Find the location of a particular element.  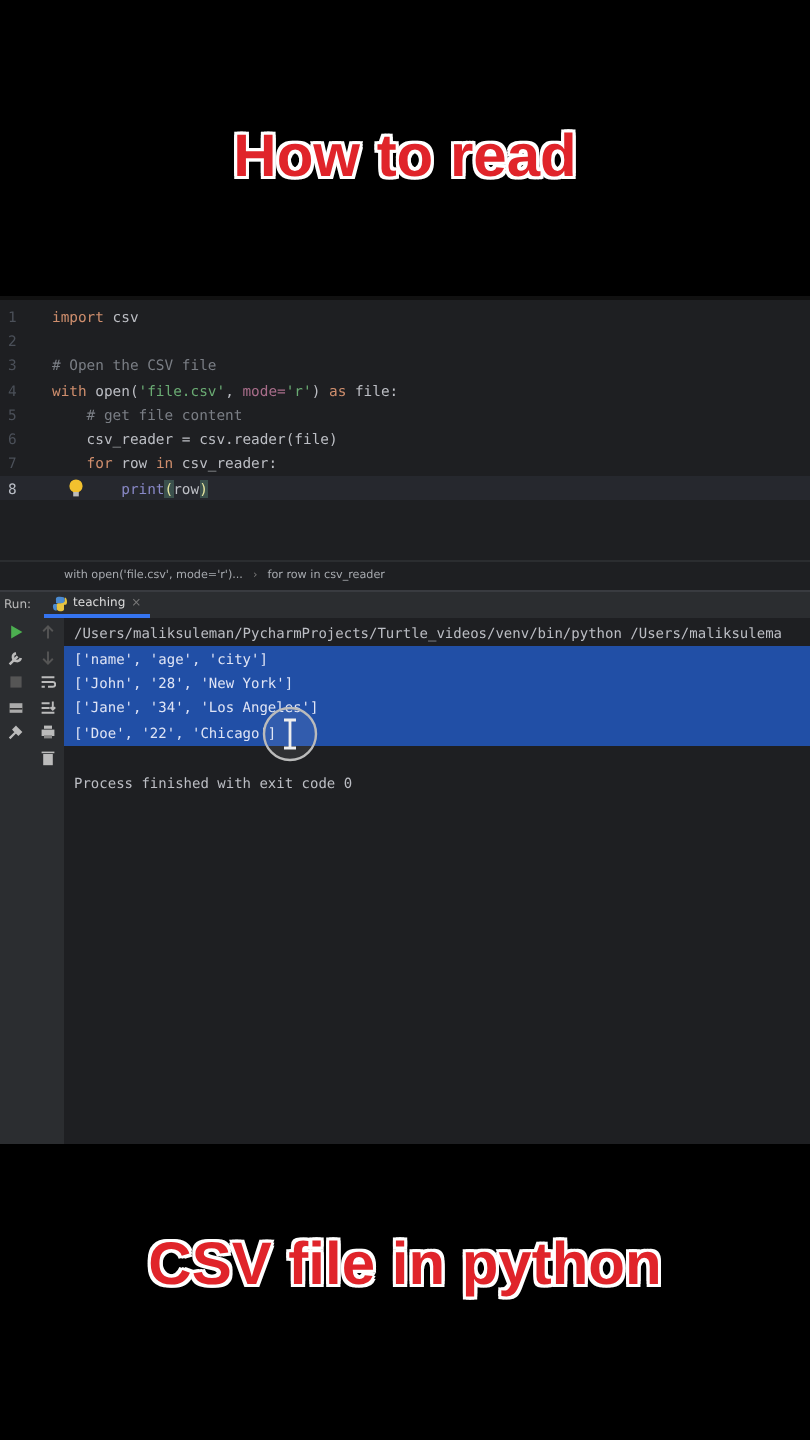

lightbulb-icon is located at coordinates (76, 488).